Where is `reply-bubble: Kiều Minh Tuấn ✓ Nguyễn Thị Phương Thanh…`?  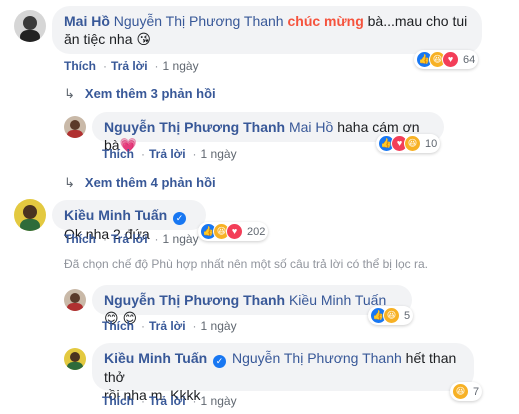 reply-bubble: Kiều Minh Tuấn ✓ Nguyễn Thị Phương Thanh… is located at coordinates (283, 373).